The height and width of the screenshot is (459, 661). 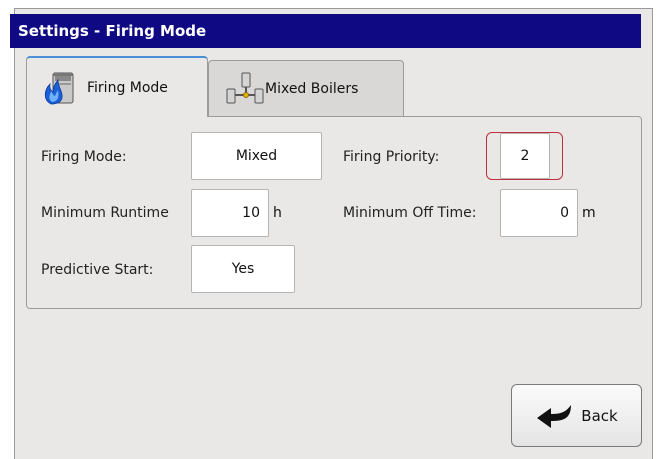 What do you see at coordinates (256, 156) in the screenshot?
I see `firing-mode-field: Mixed` at bounding box center [256, 156].